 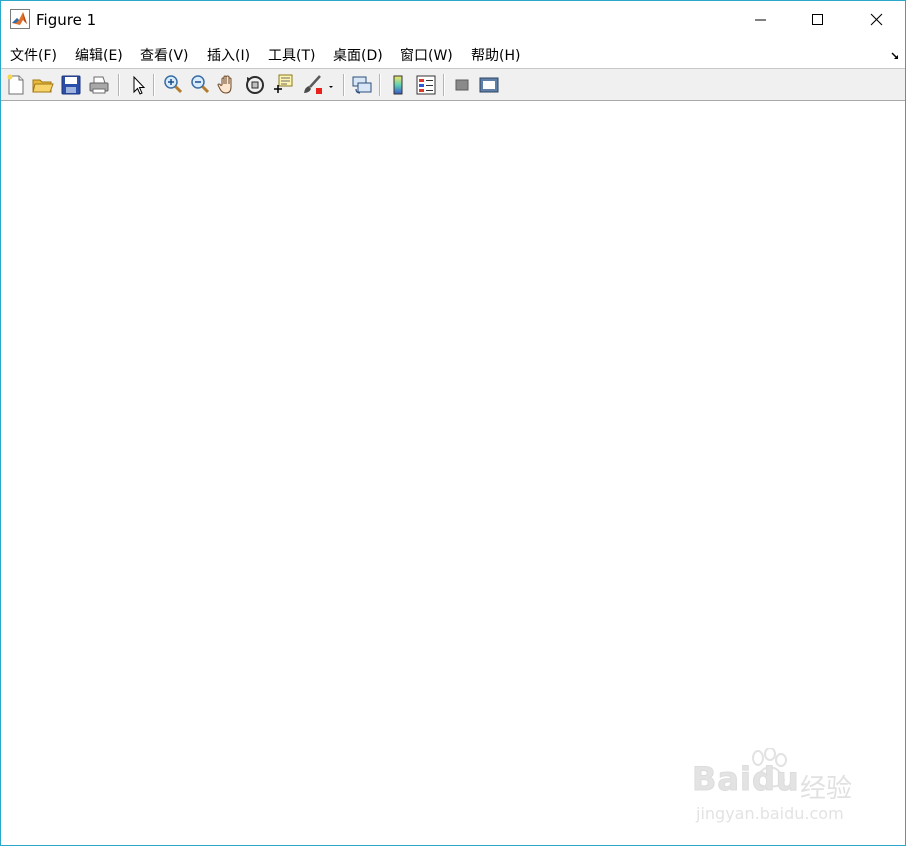 I want to click on insert-legend-button, so click(x=426, y=85).